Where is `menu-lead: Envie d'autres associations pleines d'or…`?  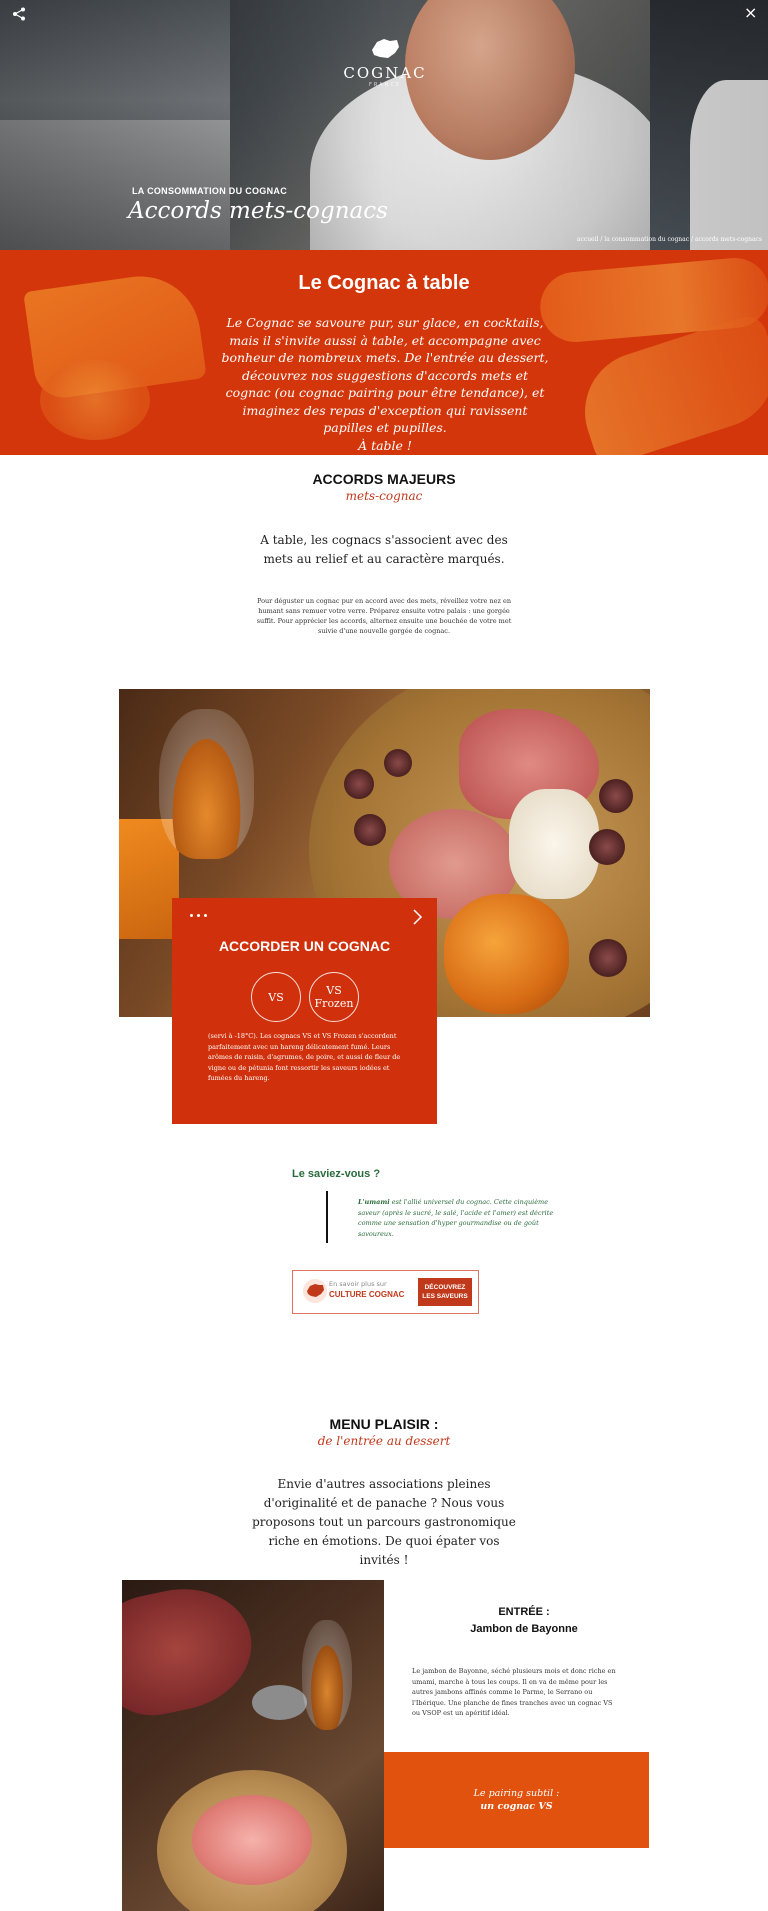 menu-lead: Envie d'autres associations pleines d'or… is located at coordinates (384, 1522).